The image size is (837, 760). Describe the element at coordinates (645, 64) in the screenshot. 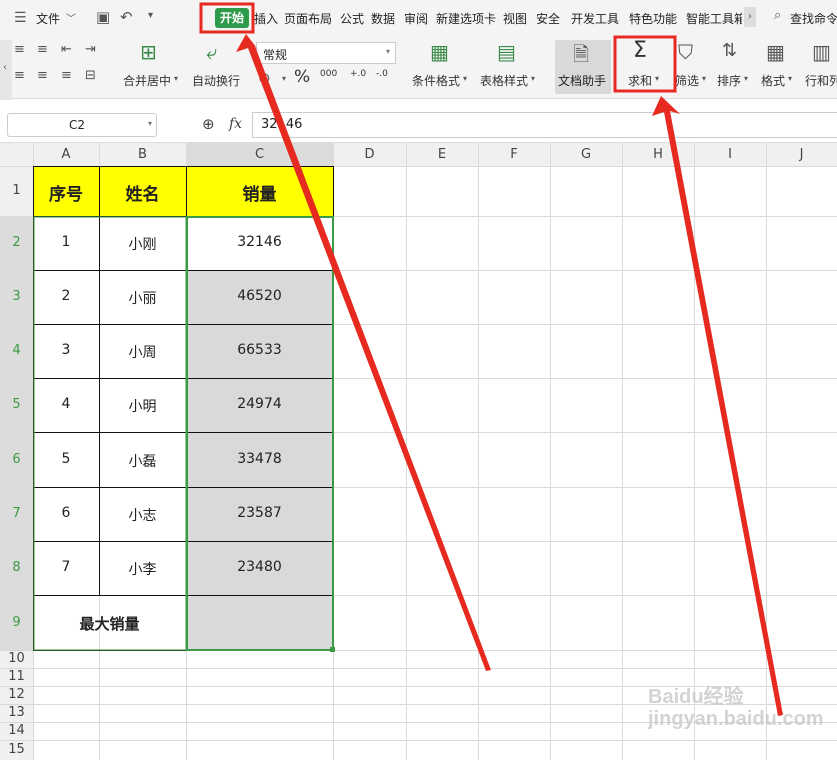

I see `highlight-sum-button` at that location.